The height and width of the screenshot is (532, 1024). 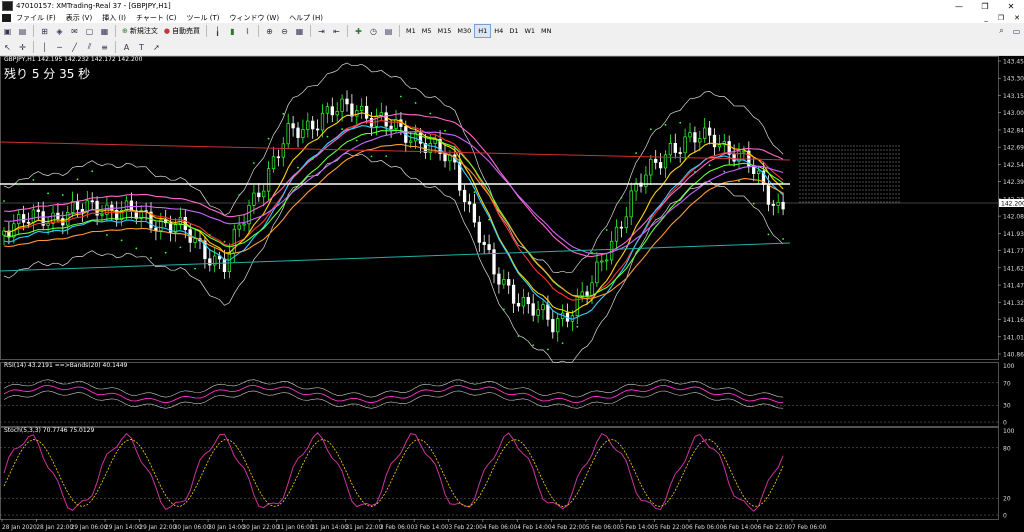 I want to click on close-button: ✕, so click(x=1011, y=6).